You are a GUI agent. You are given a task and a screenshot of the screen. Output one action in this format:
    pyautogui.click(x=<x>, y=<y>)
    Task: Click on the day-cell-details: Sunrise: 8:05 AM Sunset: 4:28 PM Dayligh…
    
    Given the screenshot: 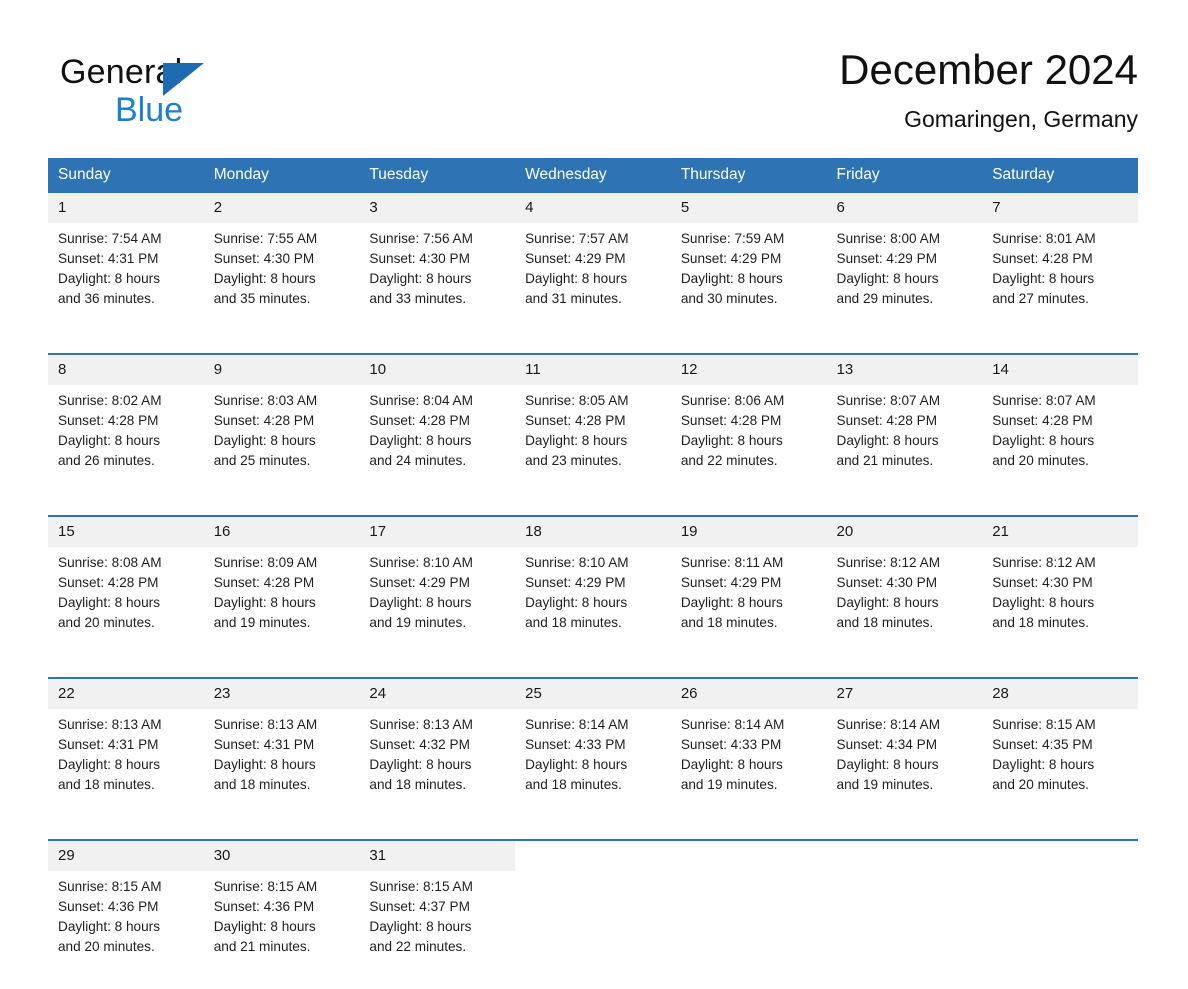 What is the action you would take?
    pyautogui.click(x=593, y=444)
    